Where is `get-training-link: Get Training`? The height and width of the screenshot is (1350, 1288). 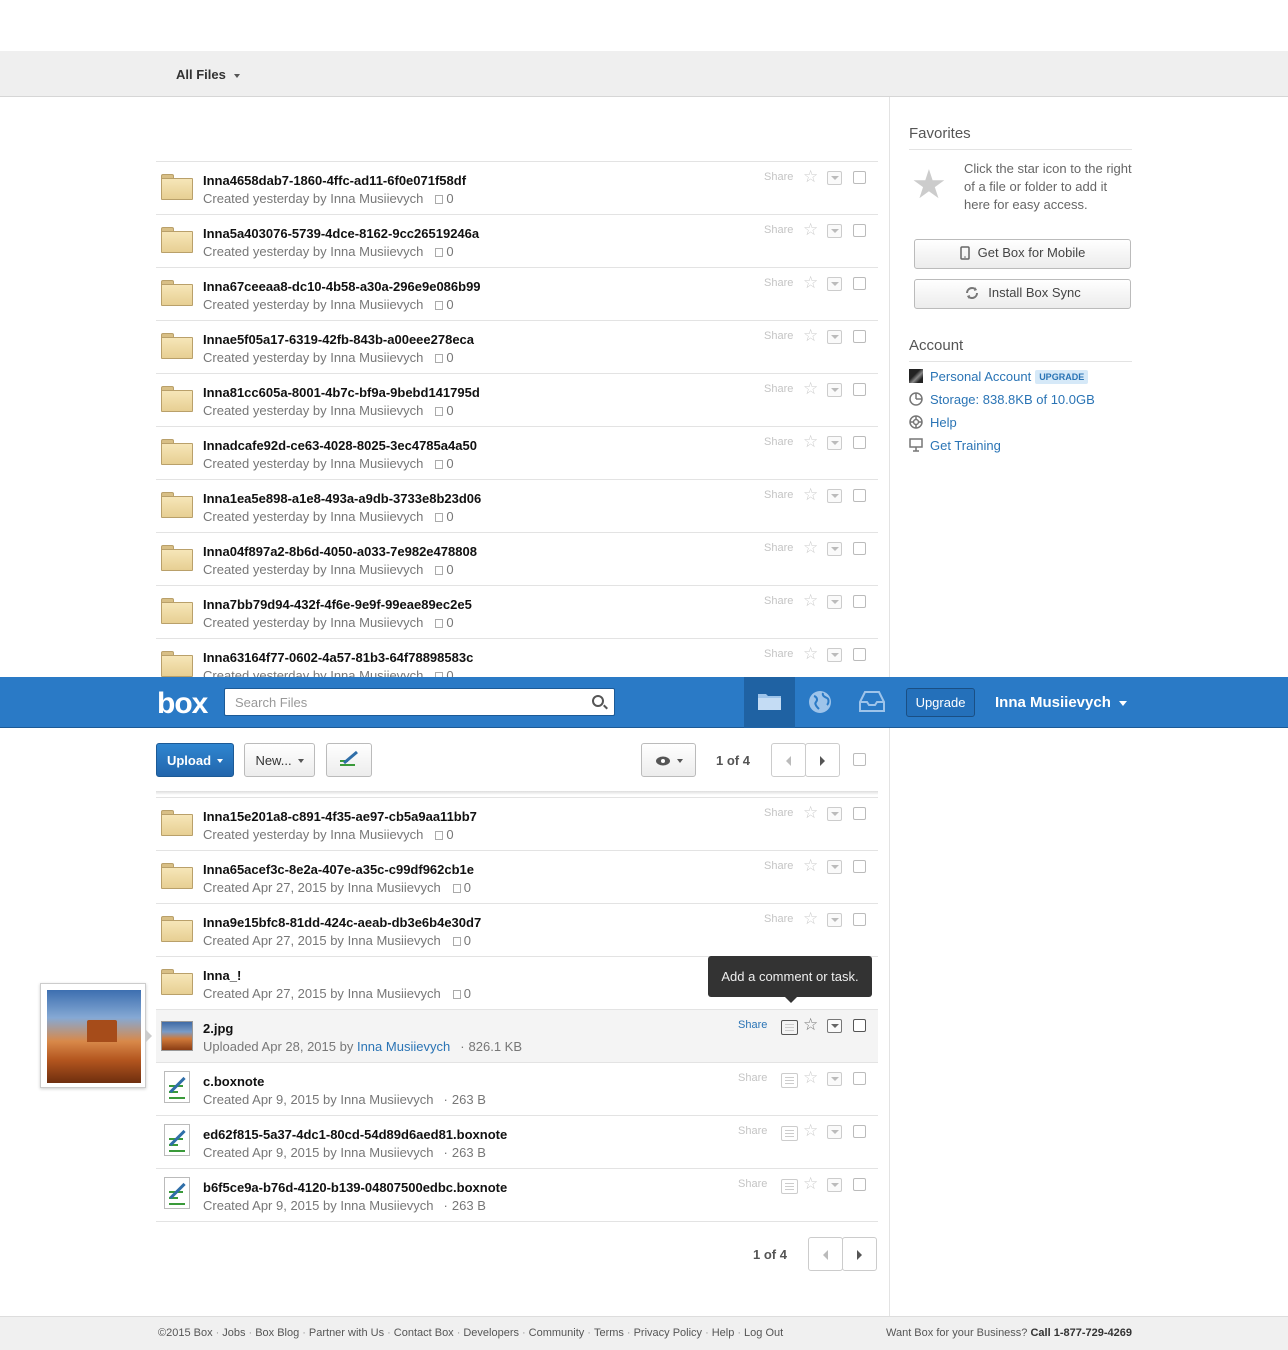 get-training-link: Get Training is located at coordinates (955, 445).